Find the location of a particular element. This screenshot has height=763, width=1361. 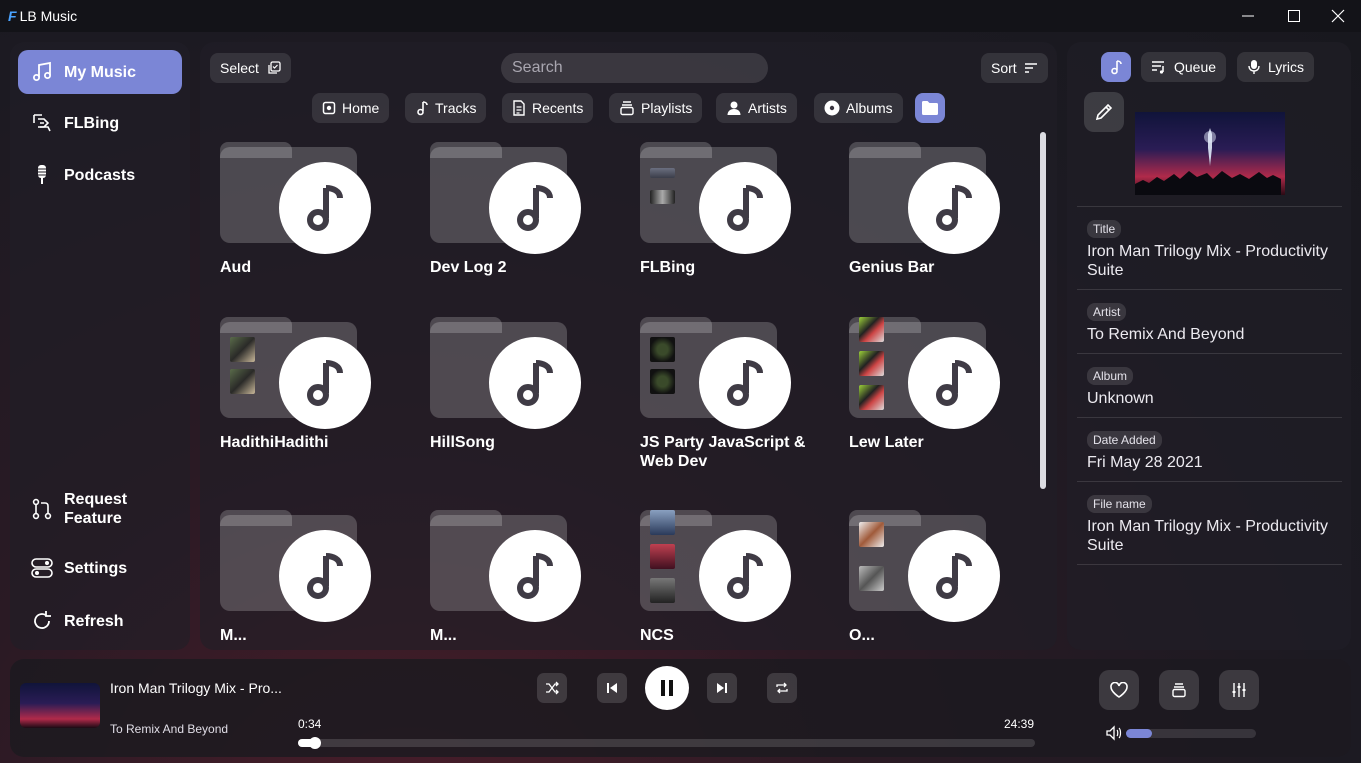

music-notes-icon is located at coordinates (42, 72).